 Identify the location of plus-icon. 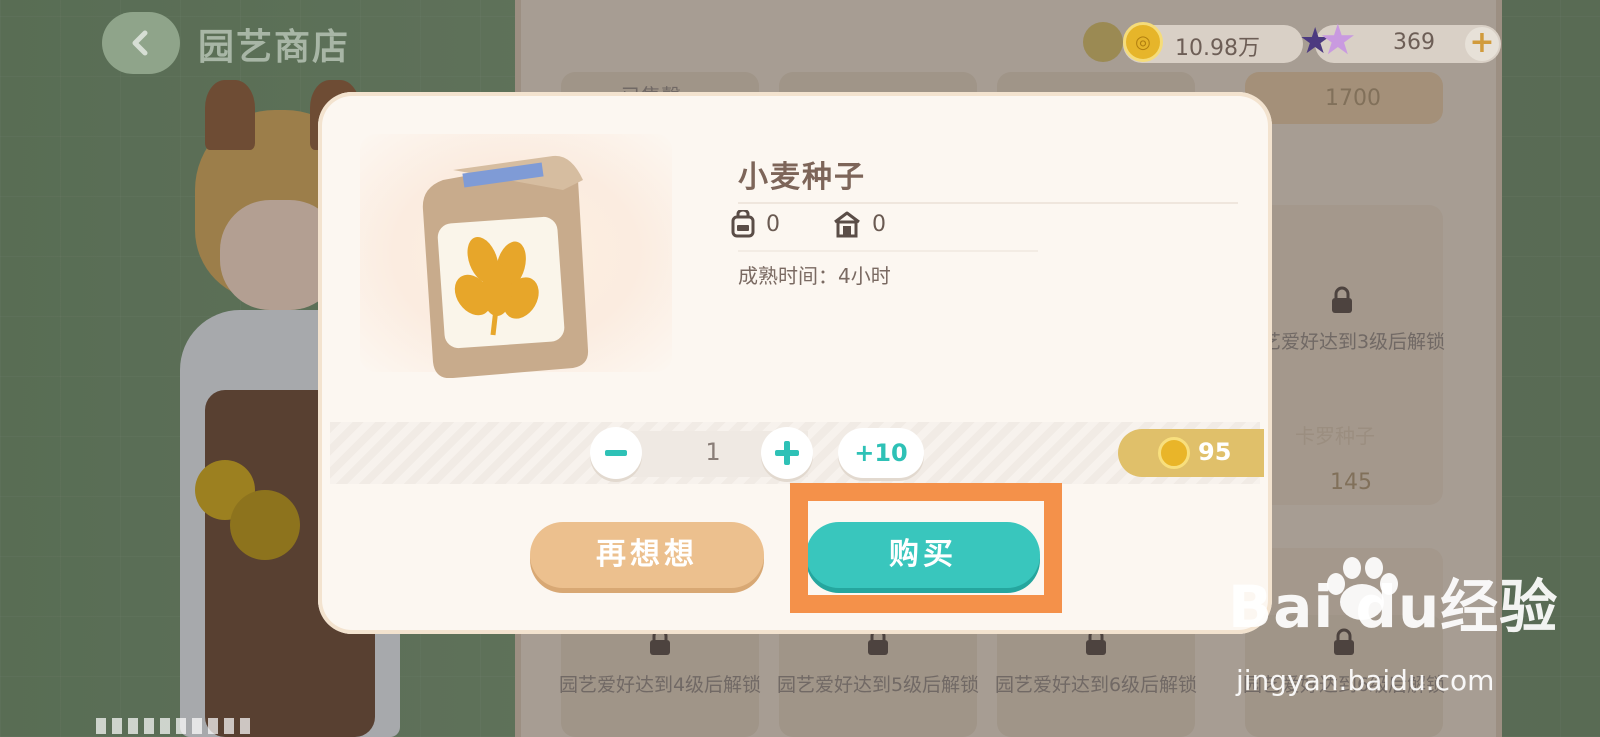
(787, 453).